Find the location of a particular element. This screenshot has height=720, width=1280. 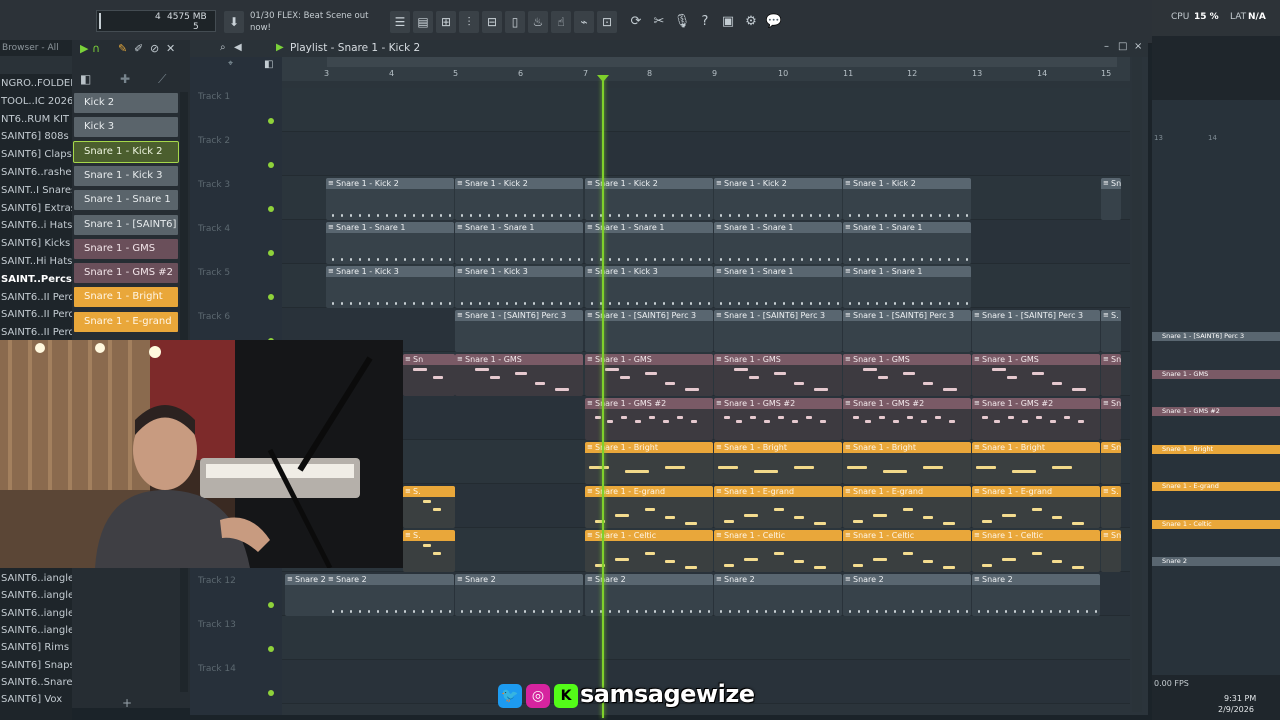

piano-roll-icon: ▤ is located at coordinates (423, 22).